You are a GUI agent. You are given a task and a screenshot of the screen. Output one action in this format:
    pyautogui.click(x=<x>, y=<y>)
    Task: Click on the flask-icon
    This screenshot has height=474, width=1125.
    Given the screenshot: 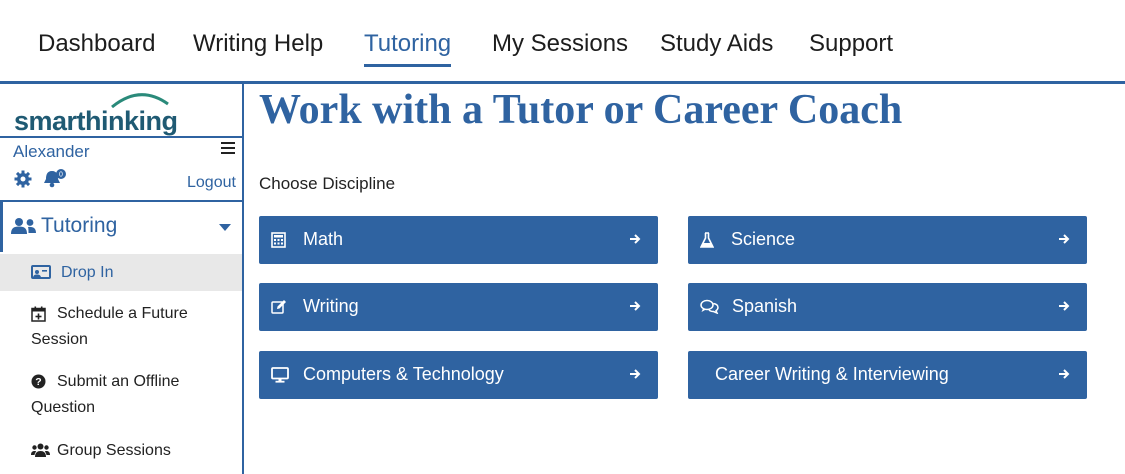 What is the action you would take?
    pyautogui.click(x=707, y=240)
    